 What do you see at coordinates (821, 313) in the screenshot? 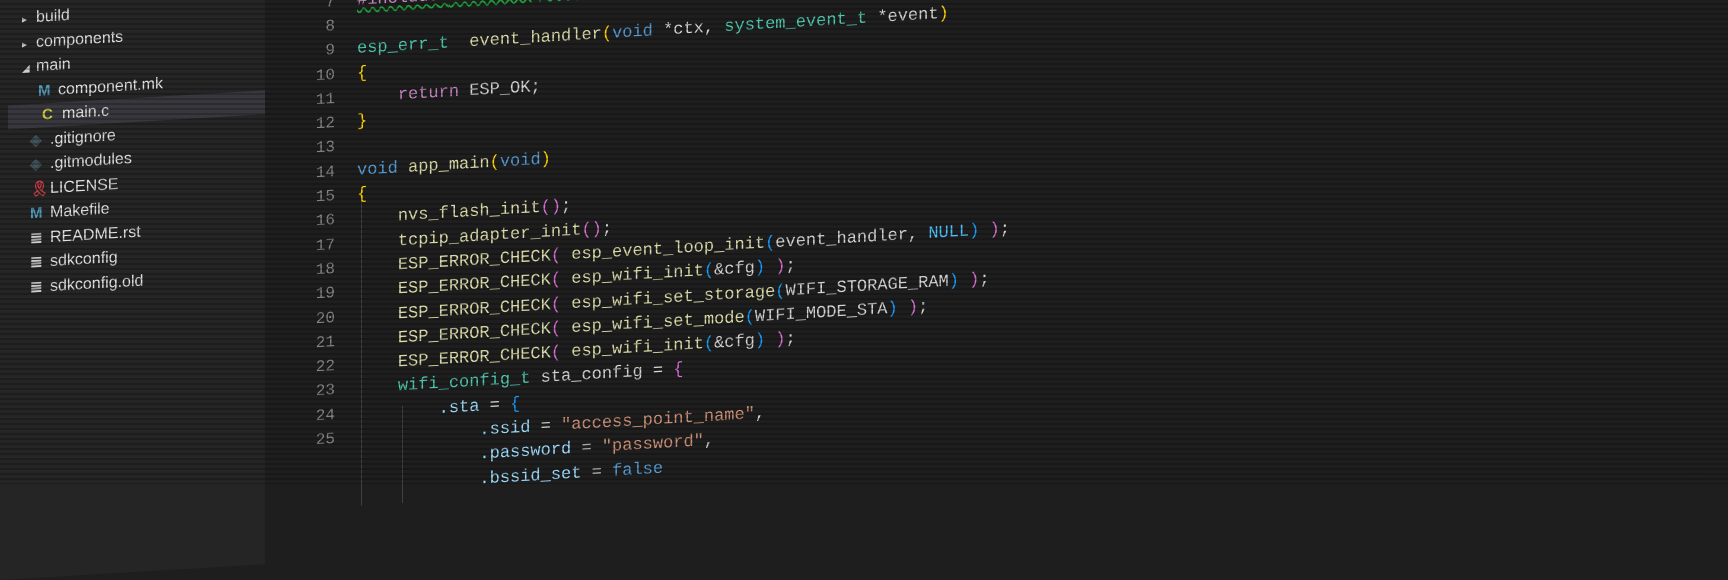
I see `code-token: WIFI_MODE_STA` at bounding box center [821, 313].